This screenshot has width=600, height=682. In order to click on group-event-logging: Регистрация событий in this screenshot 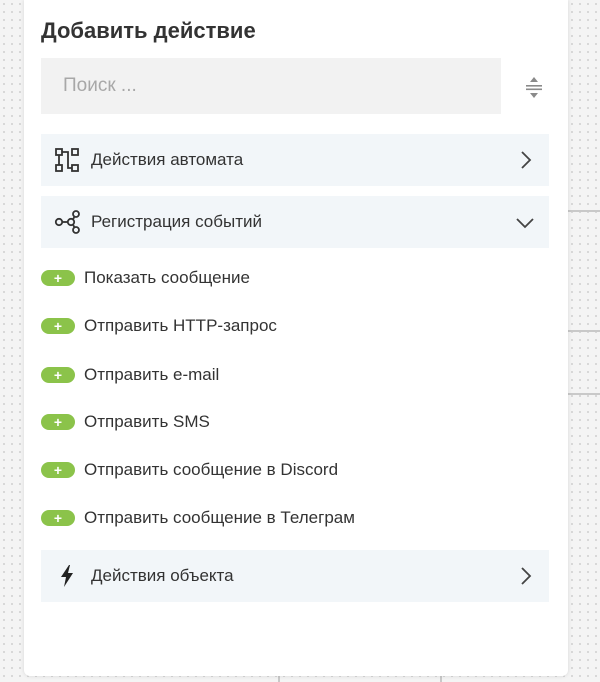, I will do `click(295, 222)`.